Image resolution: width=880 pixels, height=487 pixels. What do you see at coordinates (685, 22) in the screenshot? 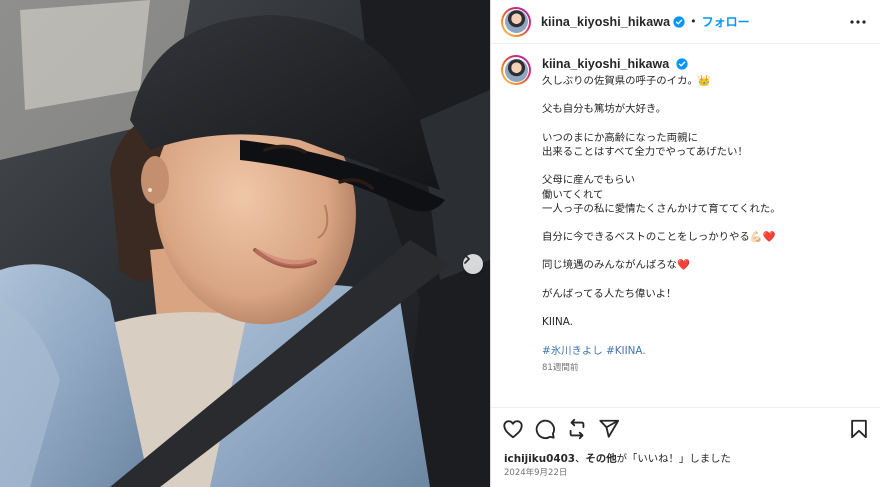
I see `post-header: kiina_kiyoshi_hikawa • フォロー` at bounding box center [685, 22].